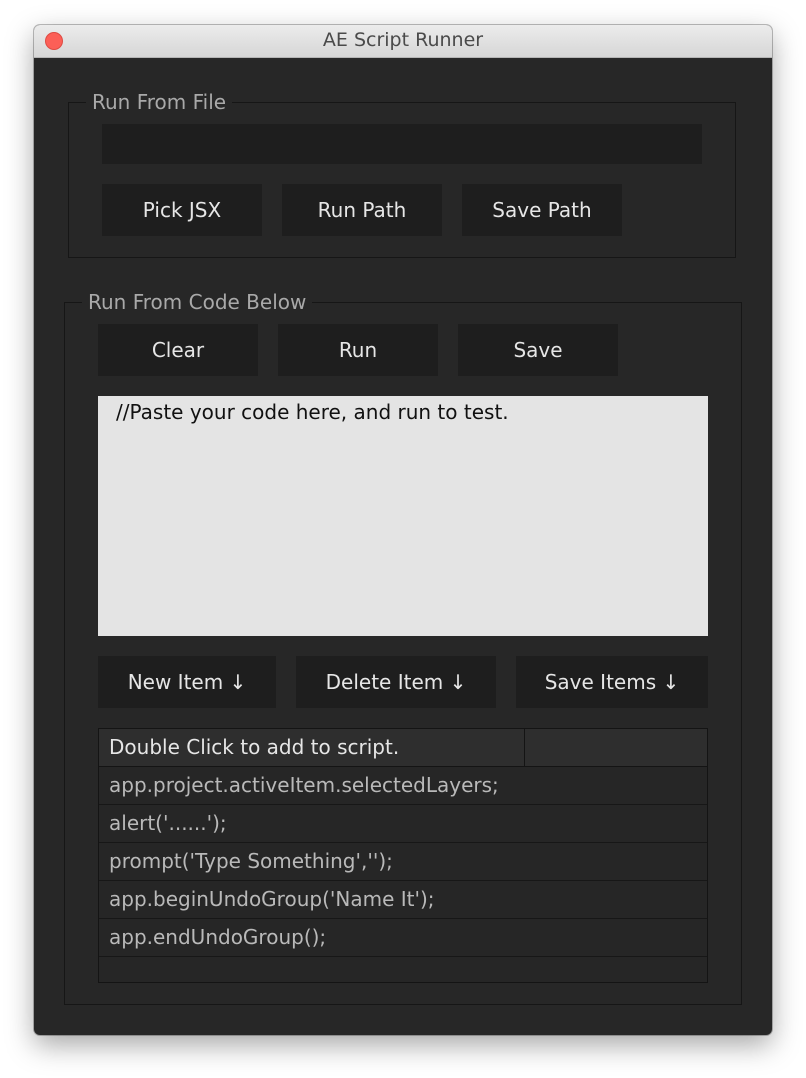 The width and height of the screenshot is (806, 1078). I want to click on new-item-button: New Item ↓, so click(187, 682).